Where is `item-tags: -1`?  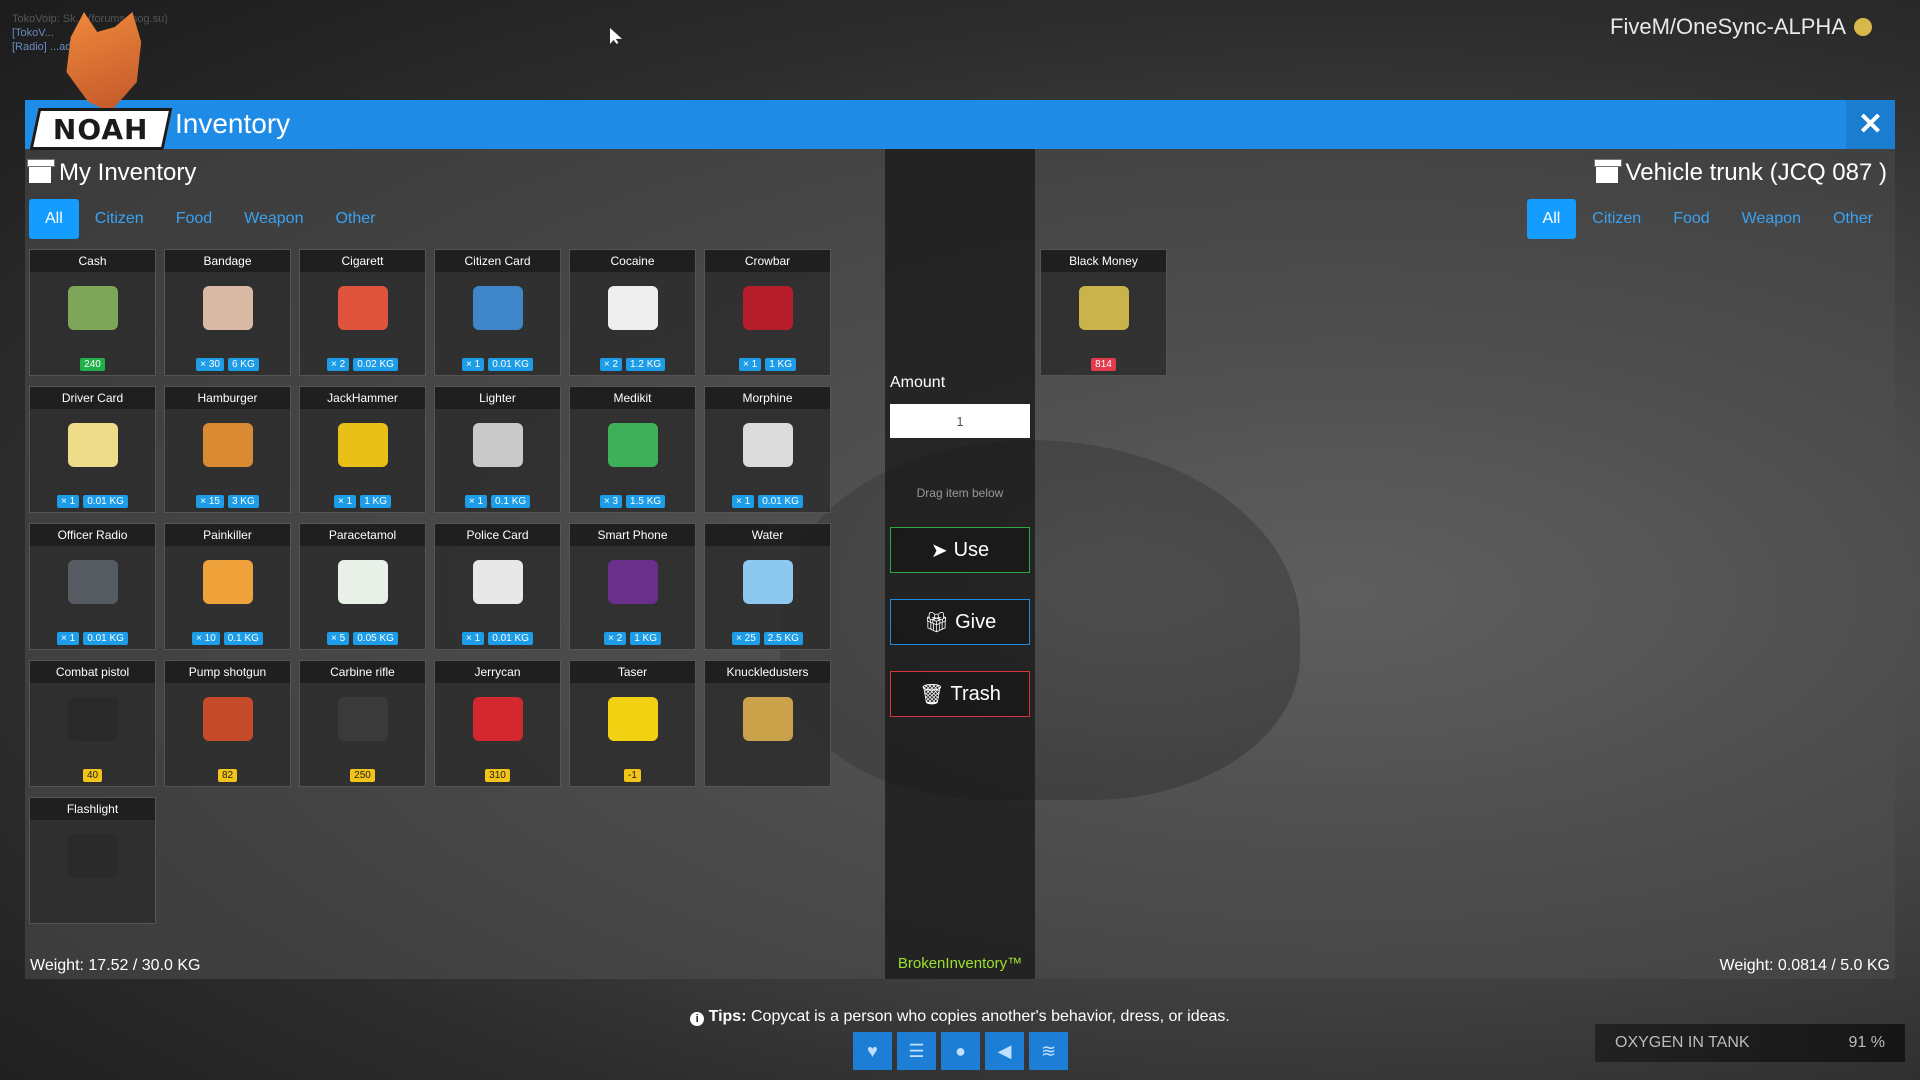 item-tags: -1 is located at coordinates (632, 775).